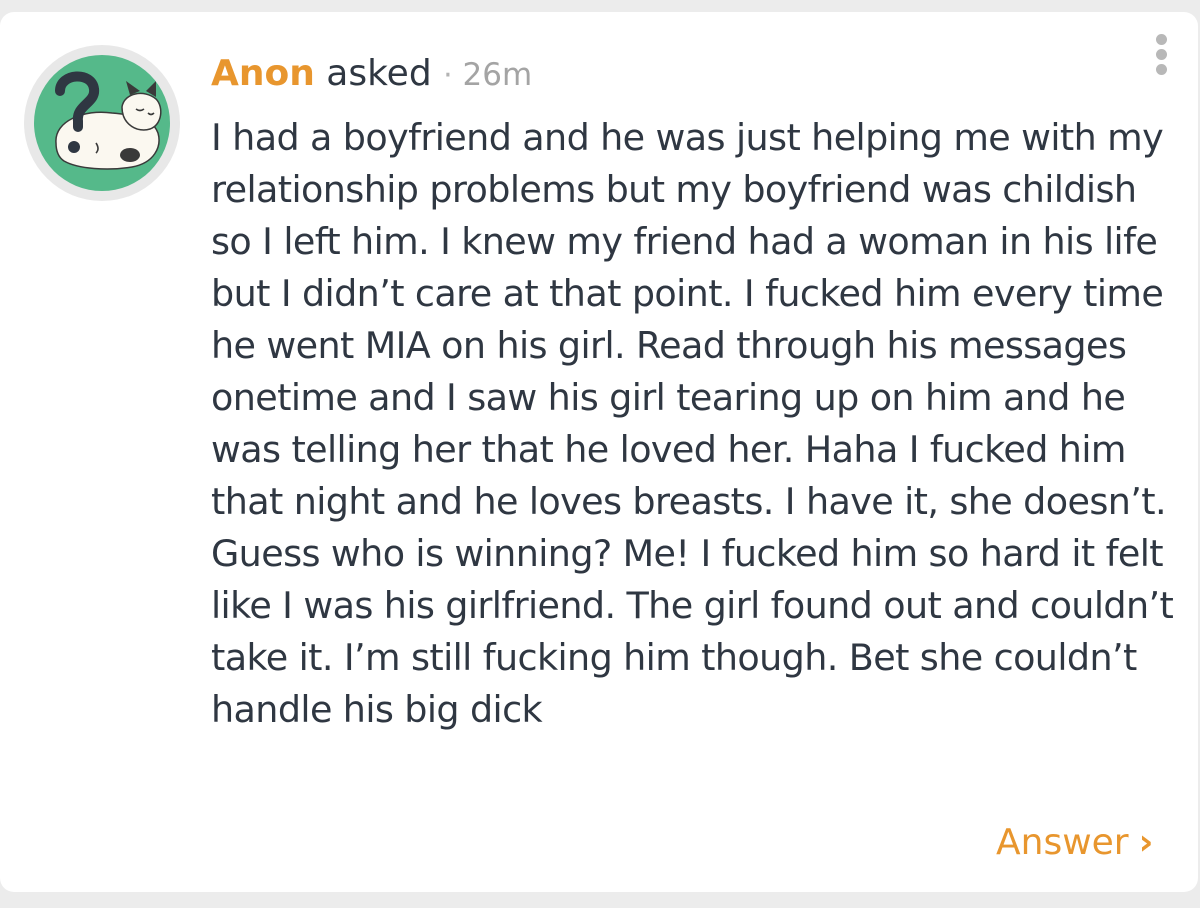 Image resolution: width=1200 pixels, height=908 pixels. I want to click on cat-question-mark-icon, so click(102, 123).